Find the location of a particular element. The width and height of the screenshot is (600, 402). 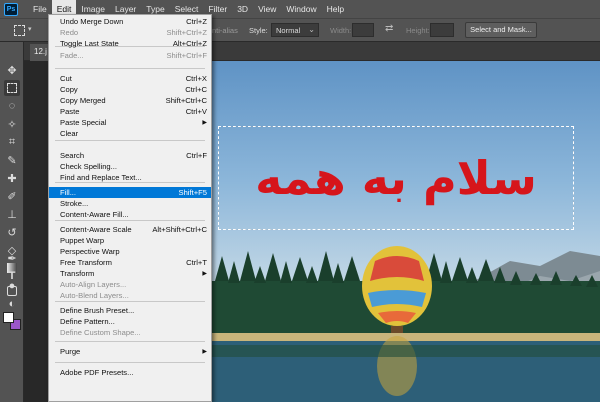

menu-help: Help is located at coordinates (335, 9).